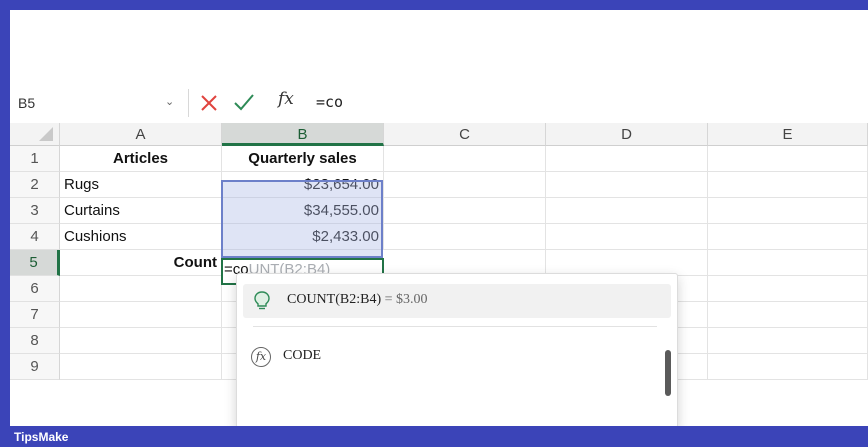 The image size is (868, 447). I want to click on row-header-8: 8, so click(35, 341).